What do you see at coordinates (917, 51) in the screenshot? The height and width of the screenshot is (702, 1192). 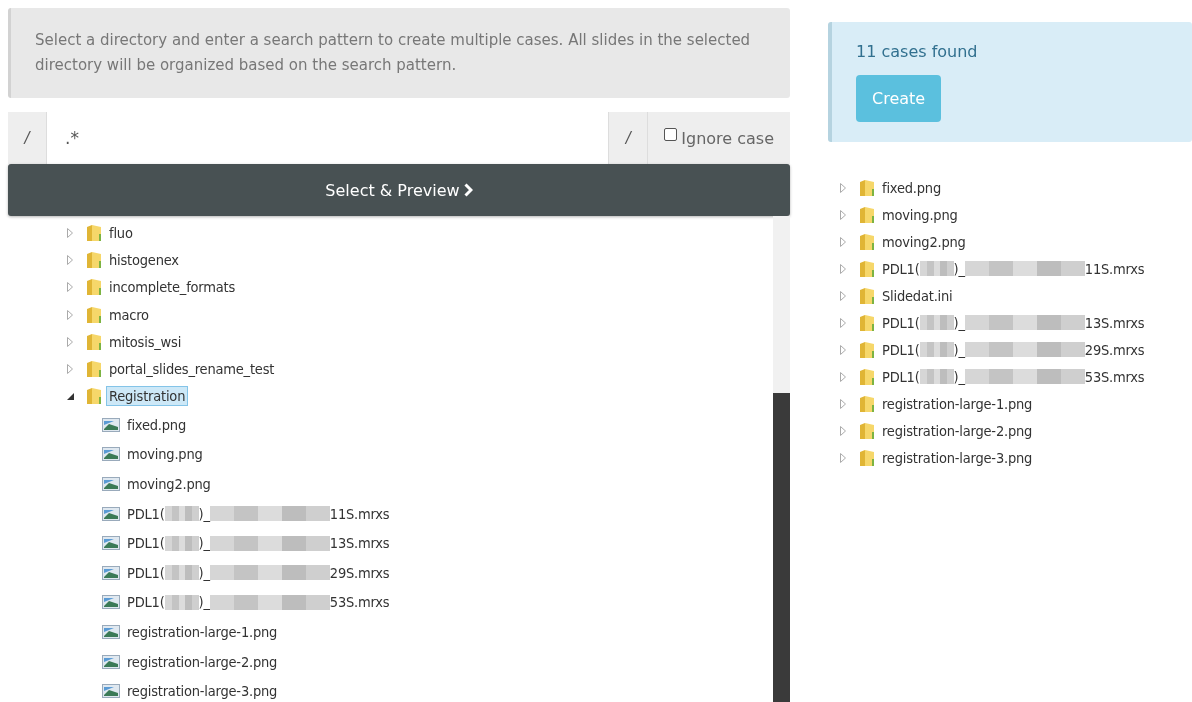 I see `cases-found-text: 11 cases found` at bounding box center [917, 51].